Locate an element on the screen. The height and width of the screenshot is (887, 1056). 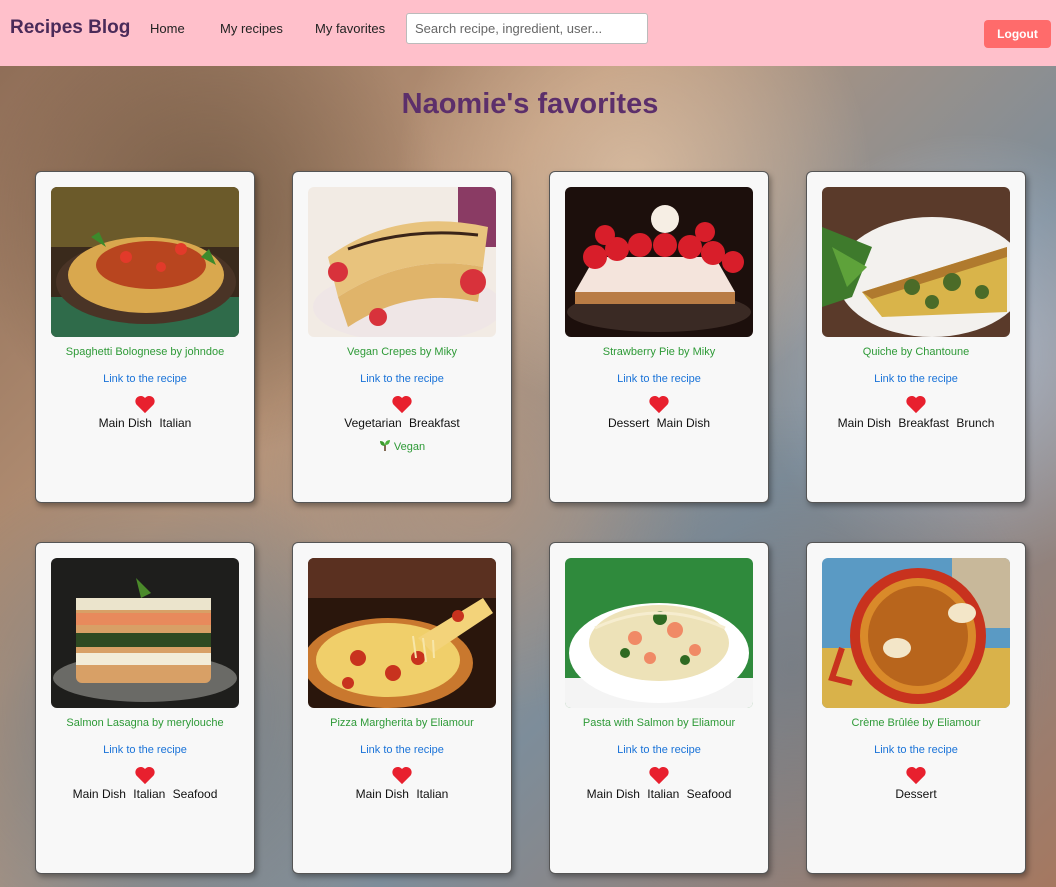
recipe-title: Pasta with Salmon by Eliamour is located at coordinates (659, 723).